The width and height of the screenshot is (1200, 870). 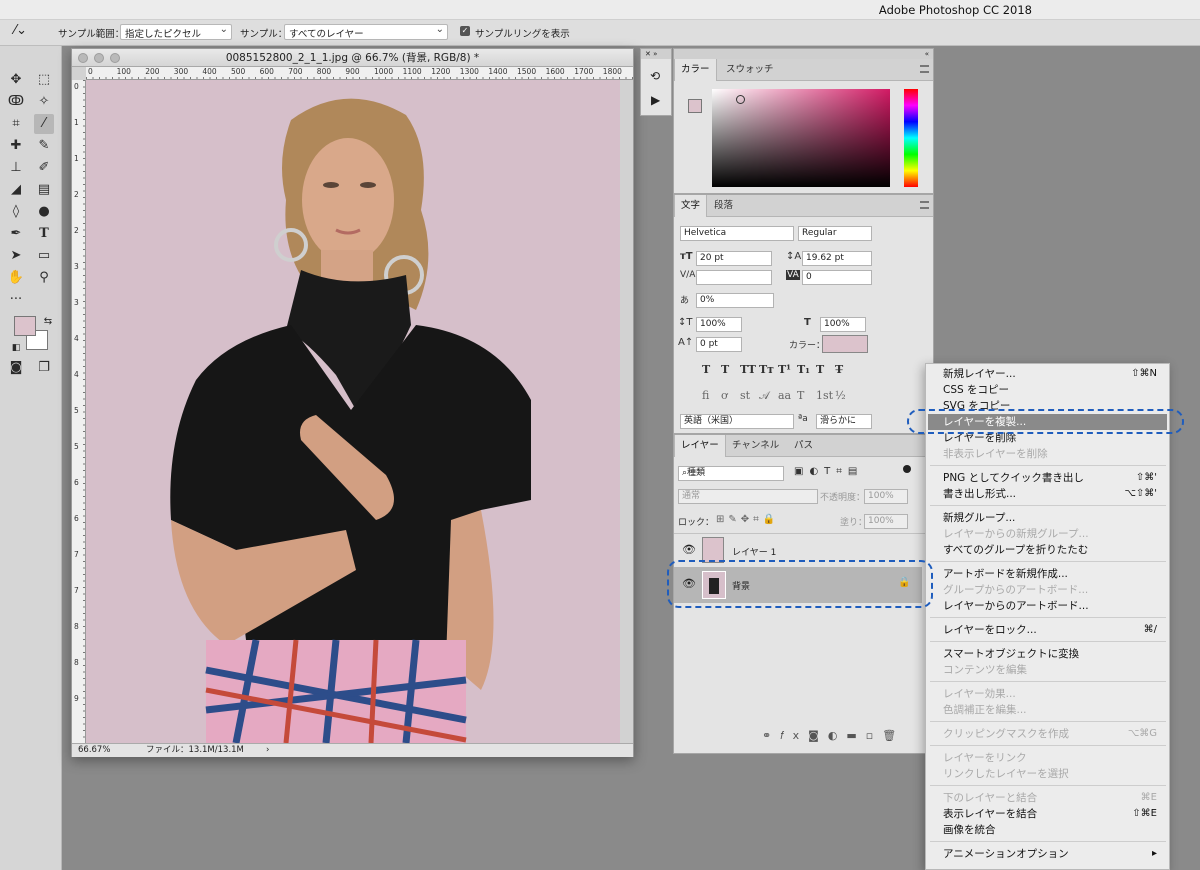 What do you see at coordinates (886, 496) in the screenshot?
I see `opacity-field: 100%` at bounding box center [886, 496].